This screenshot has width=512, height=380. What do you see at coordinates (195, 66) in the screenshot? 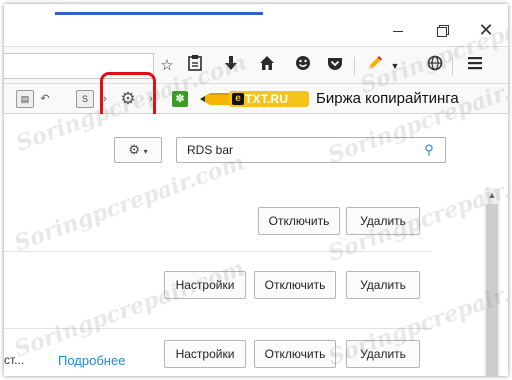
I see `reading-list-icon` at bounding box center [195, 66].